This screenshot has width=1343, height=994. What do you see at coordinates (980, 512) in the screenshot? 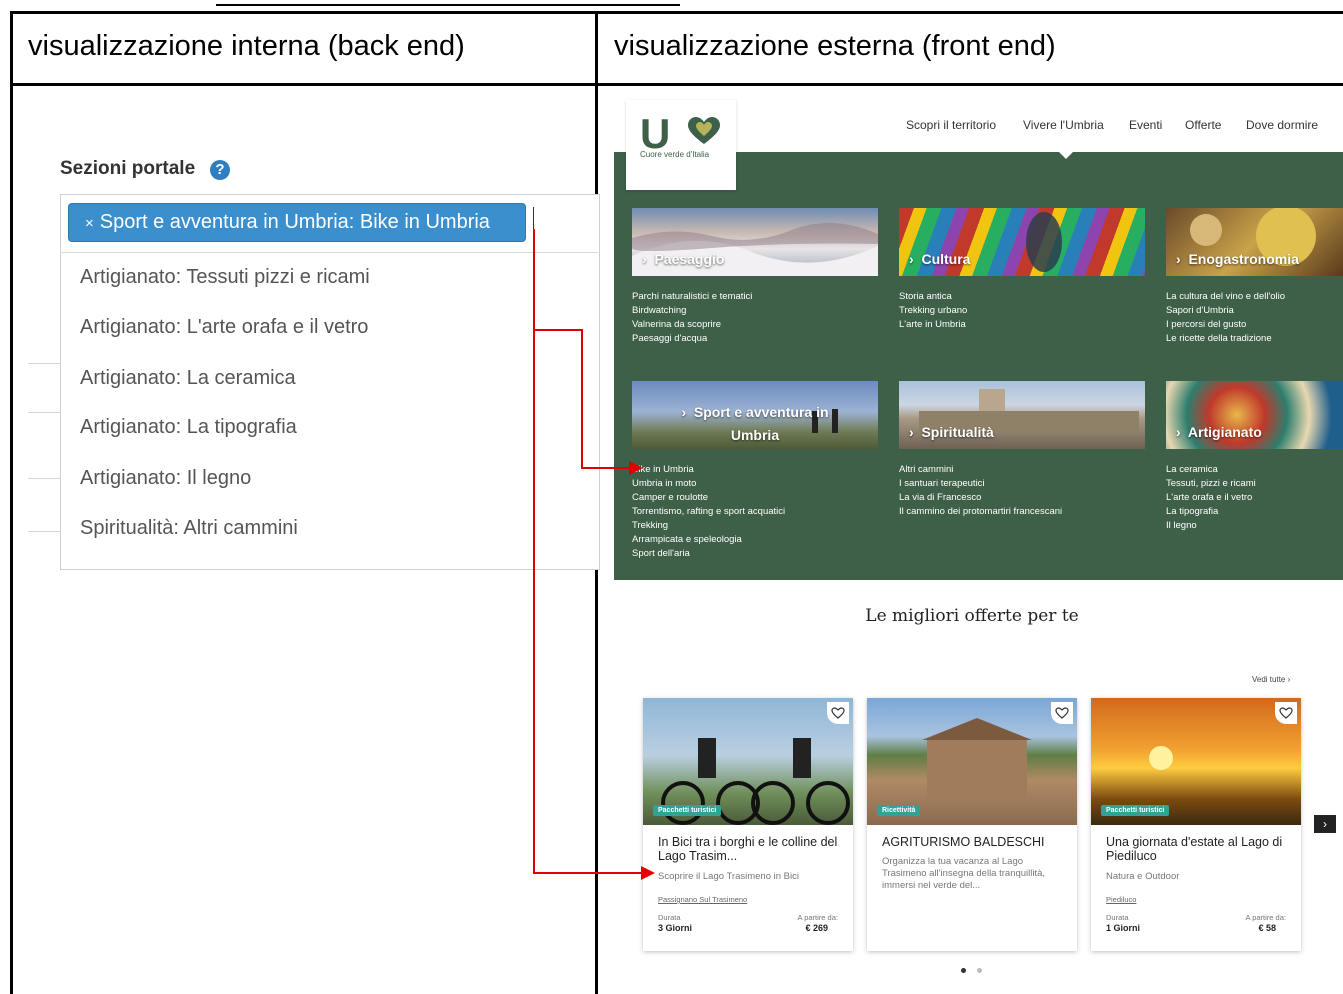
I see `submenu-link: Il cammino dei protomartiri francescani` at bounding box center [980, 512].